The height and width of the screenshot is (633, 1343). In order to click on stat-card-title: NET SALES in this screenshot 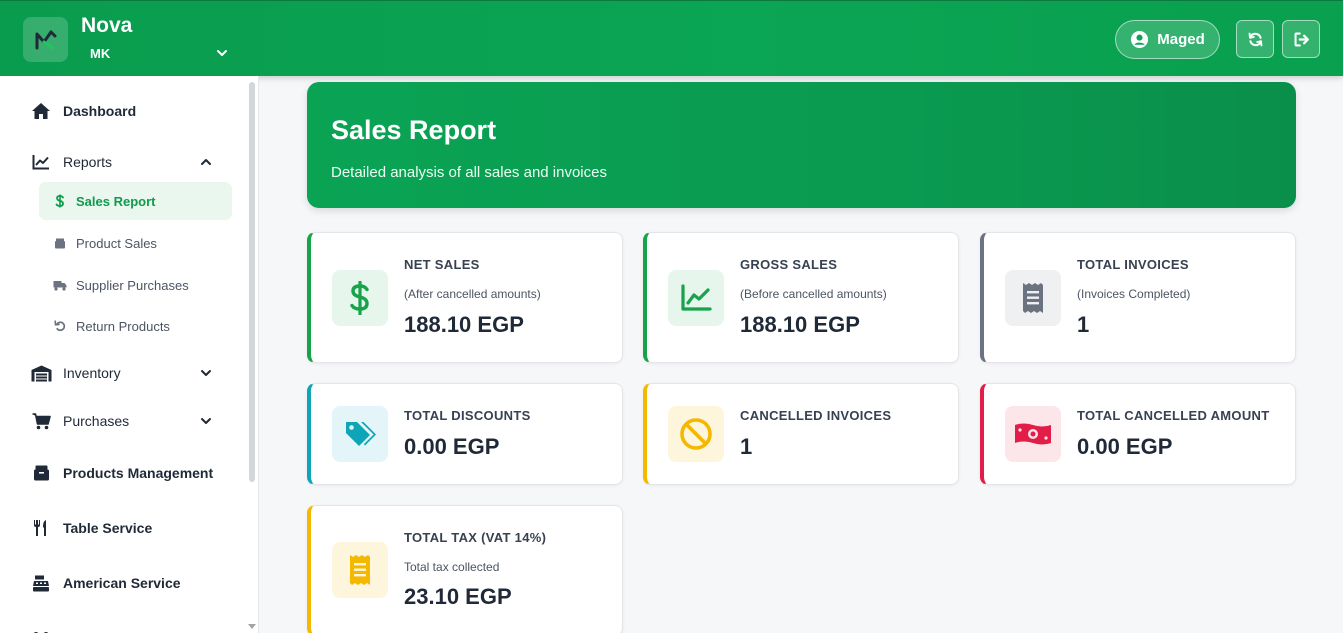, I will do `click(442, 264)`.